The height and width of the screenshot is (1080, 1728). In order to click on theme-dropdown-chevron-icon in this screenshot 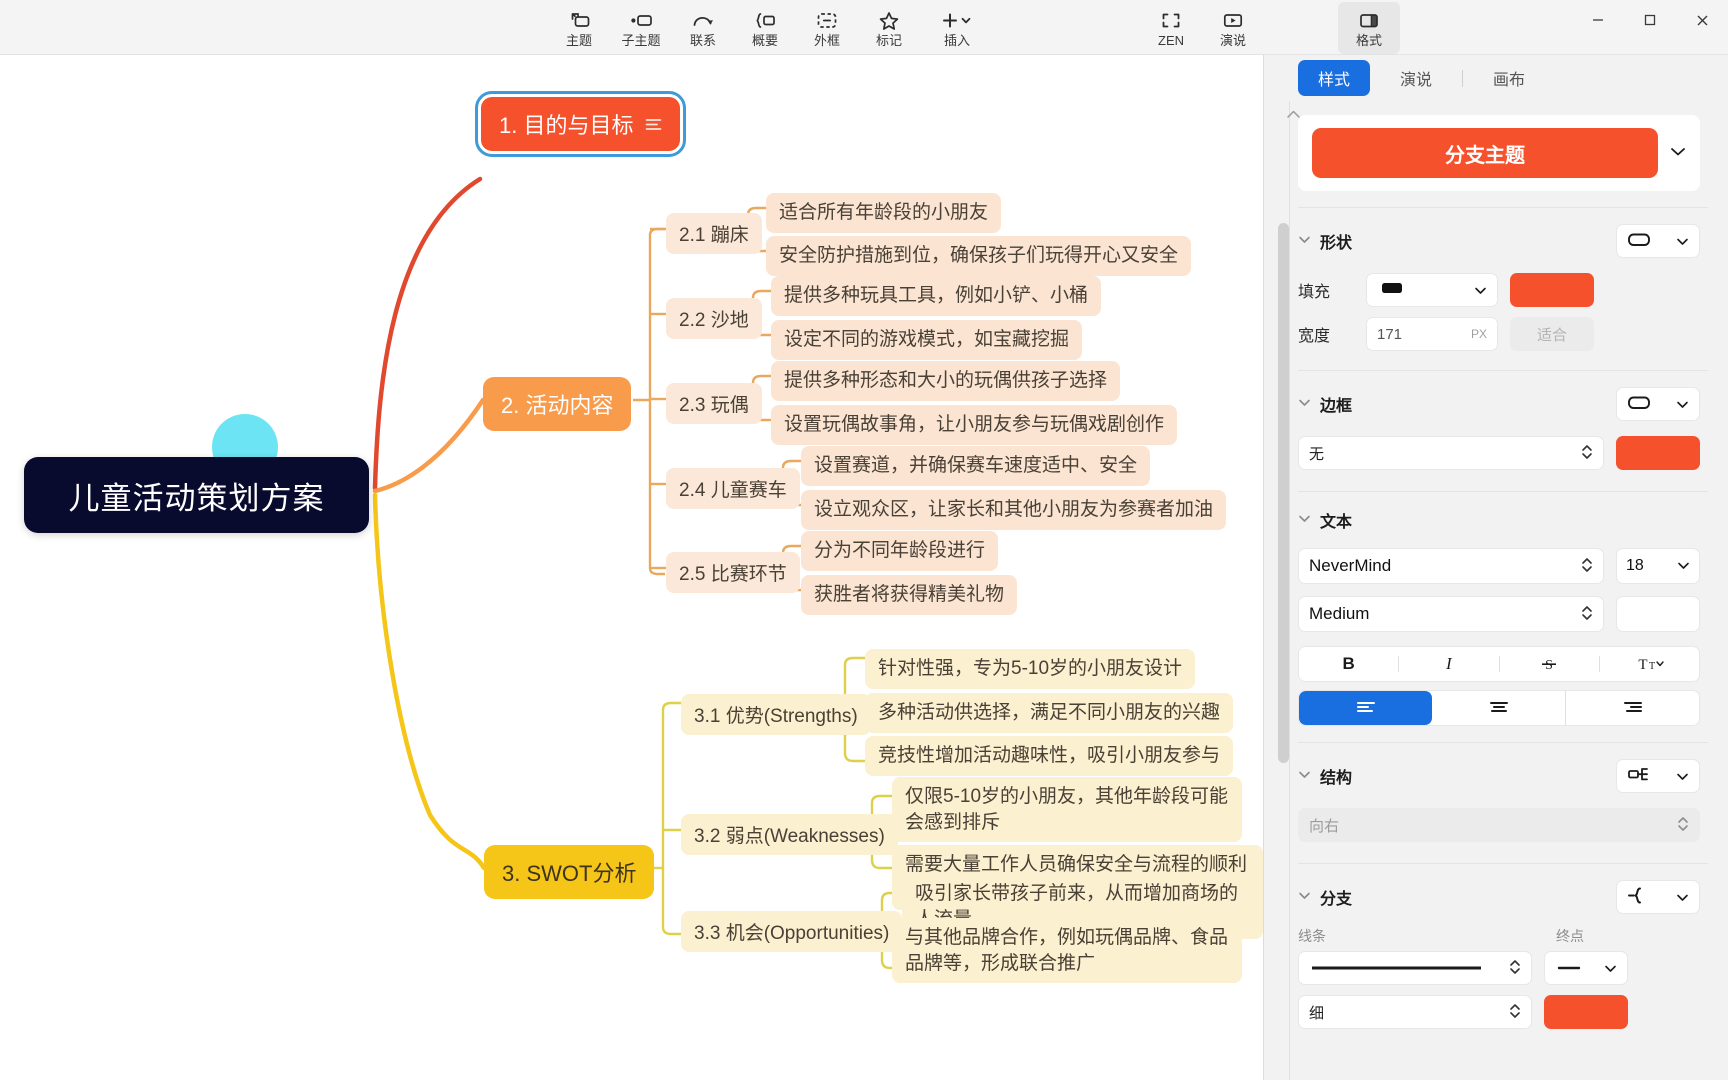, I will do `click(1678, 153)`.